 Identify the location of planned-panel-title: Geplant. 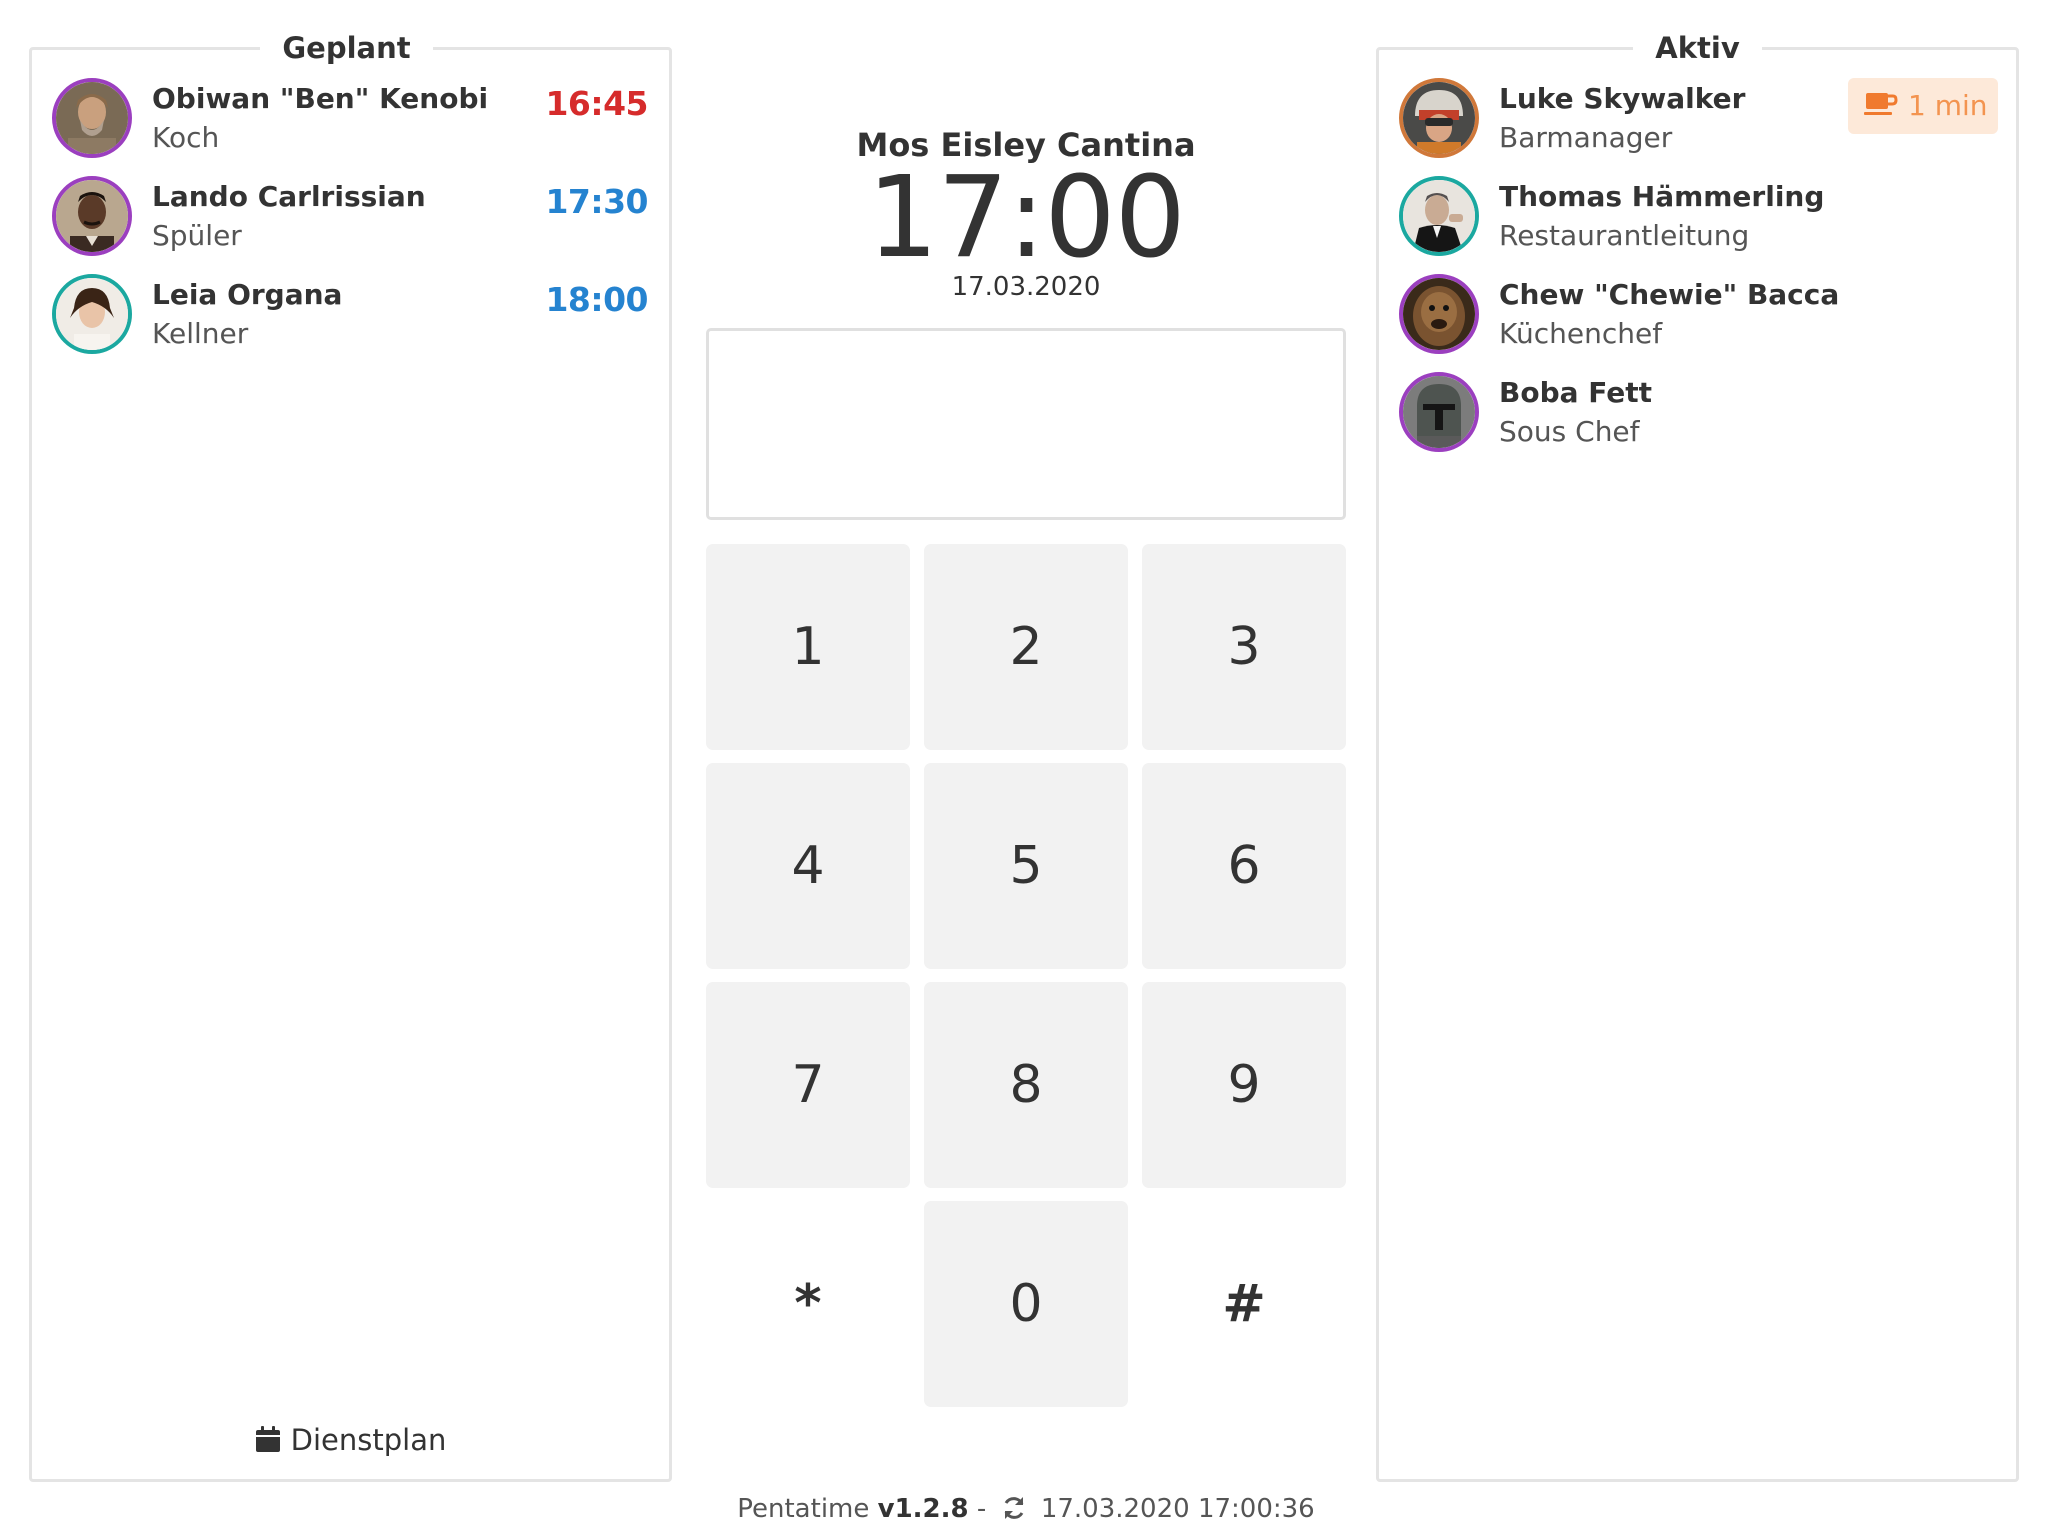
(346, 48).